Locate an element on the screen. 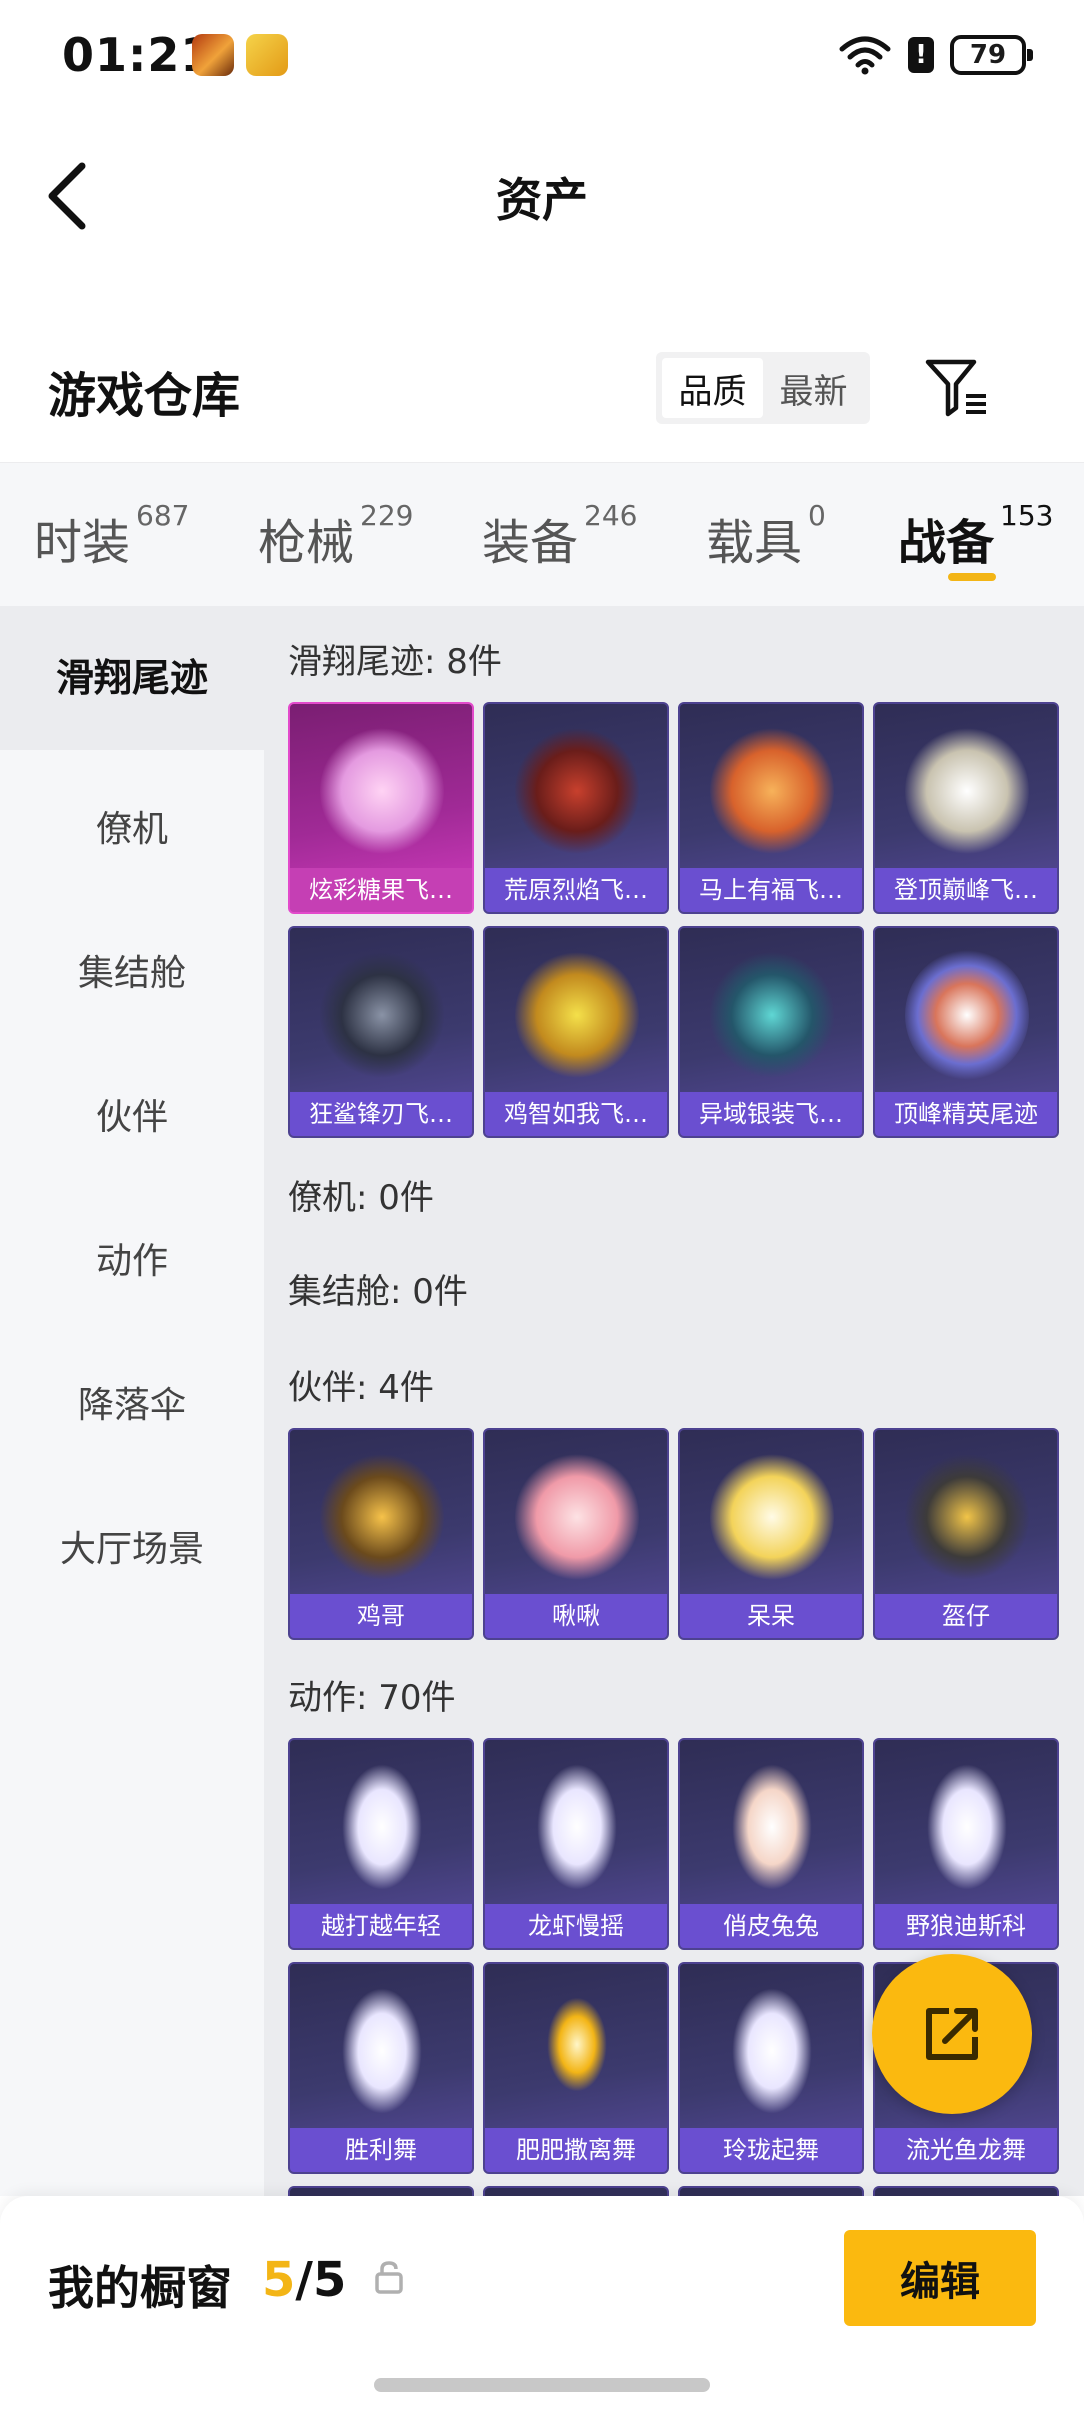 Image resolution: width=1084 pixels, height=2412 pixels. item-name: 肥肥撒离舞 is located at coordinates (576, 2150).